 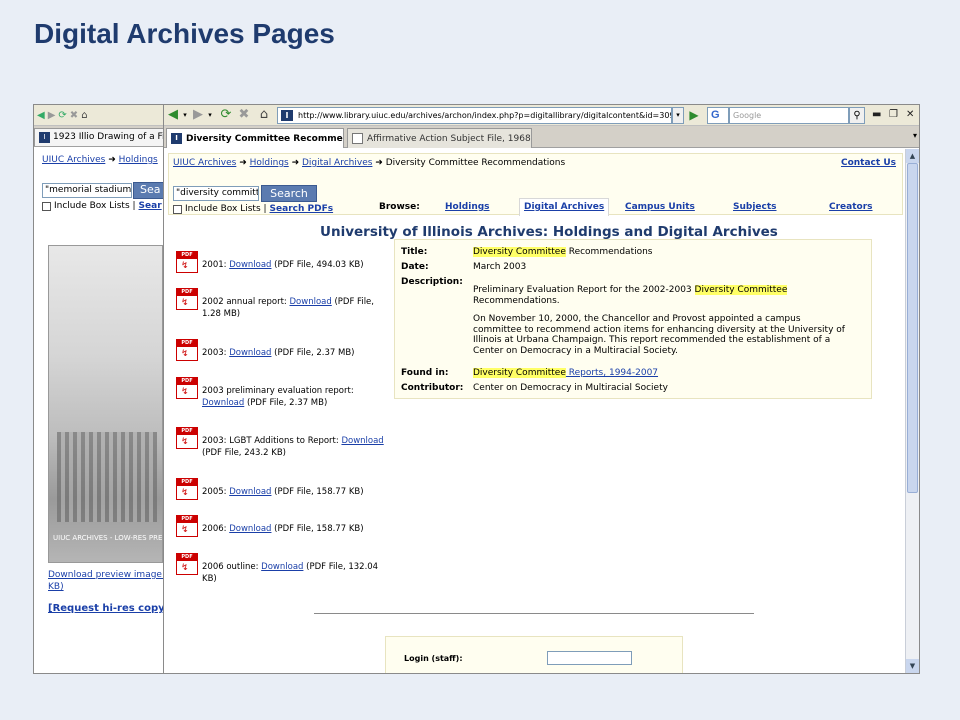 What do you see at coordinates (302, 209) in the screenshot?
I see `search-pdfs-link: Search PDFs` at bounding box center [302, 209].